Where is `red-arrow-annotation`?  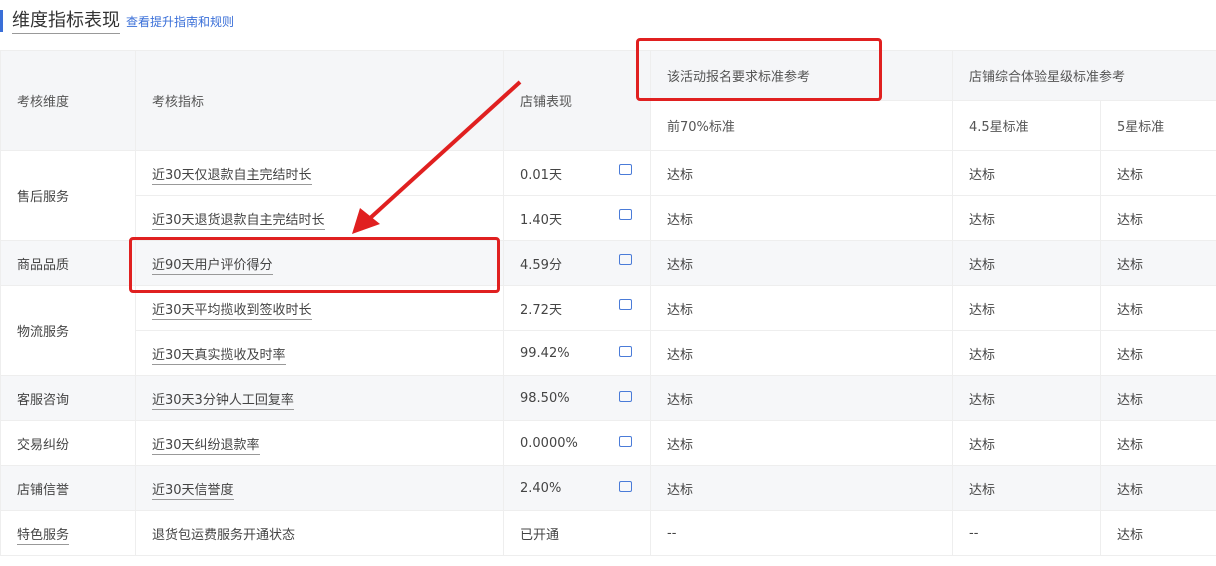 red-arrow-annotation is located at coordinates (437, 157).